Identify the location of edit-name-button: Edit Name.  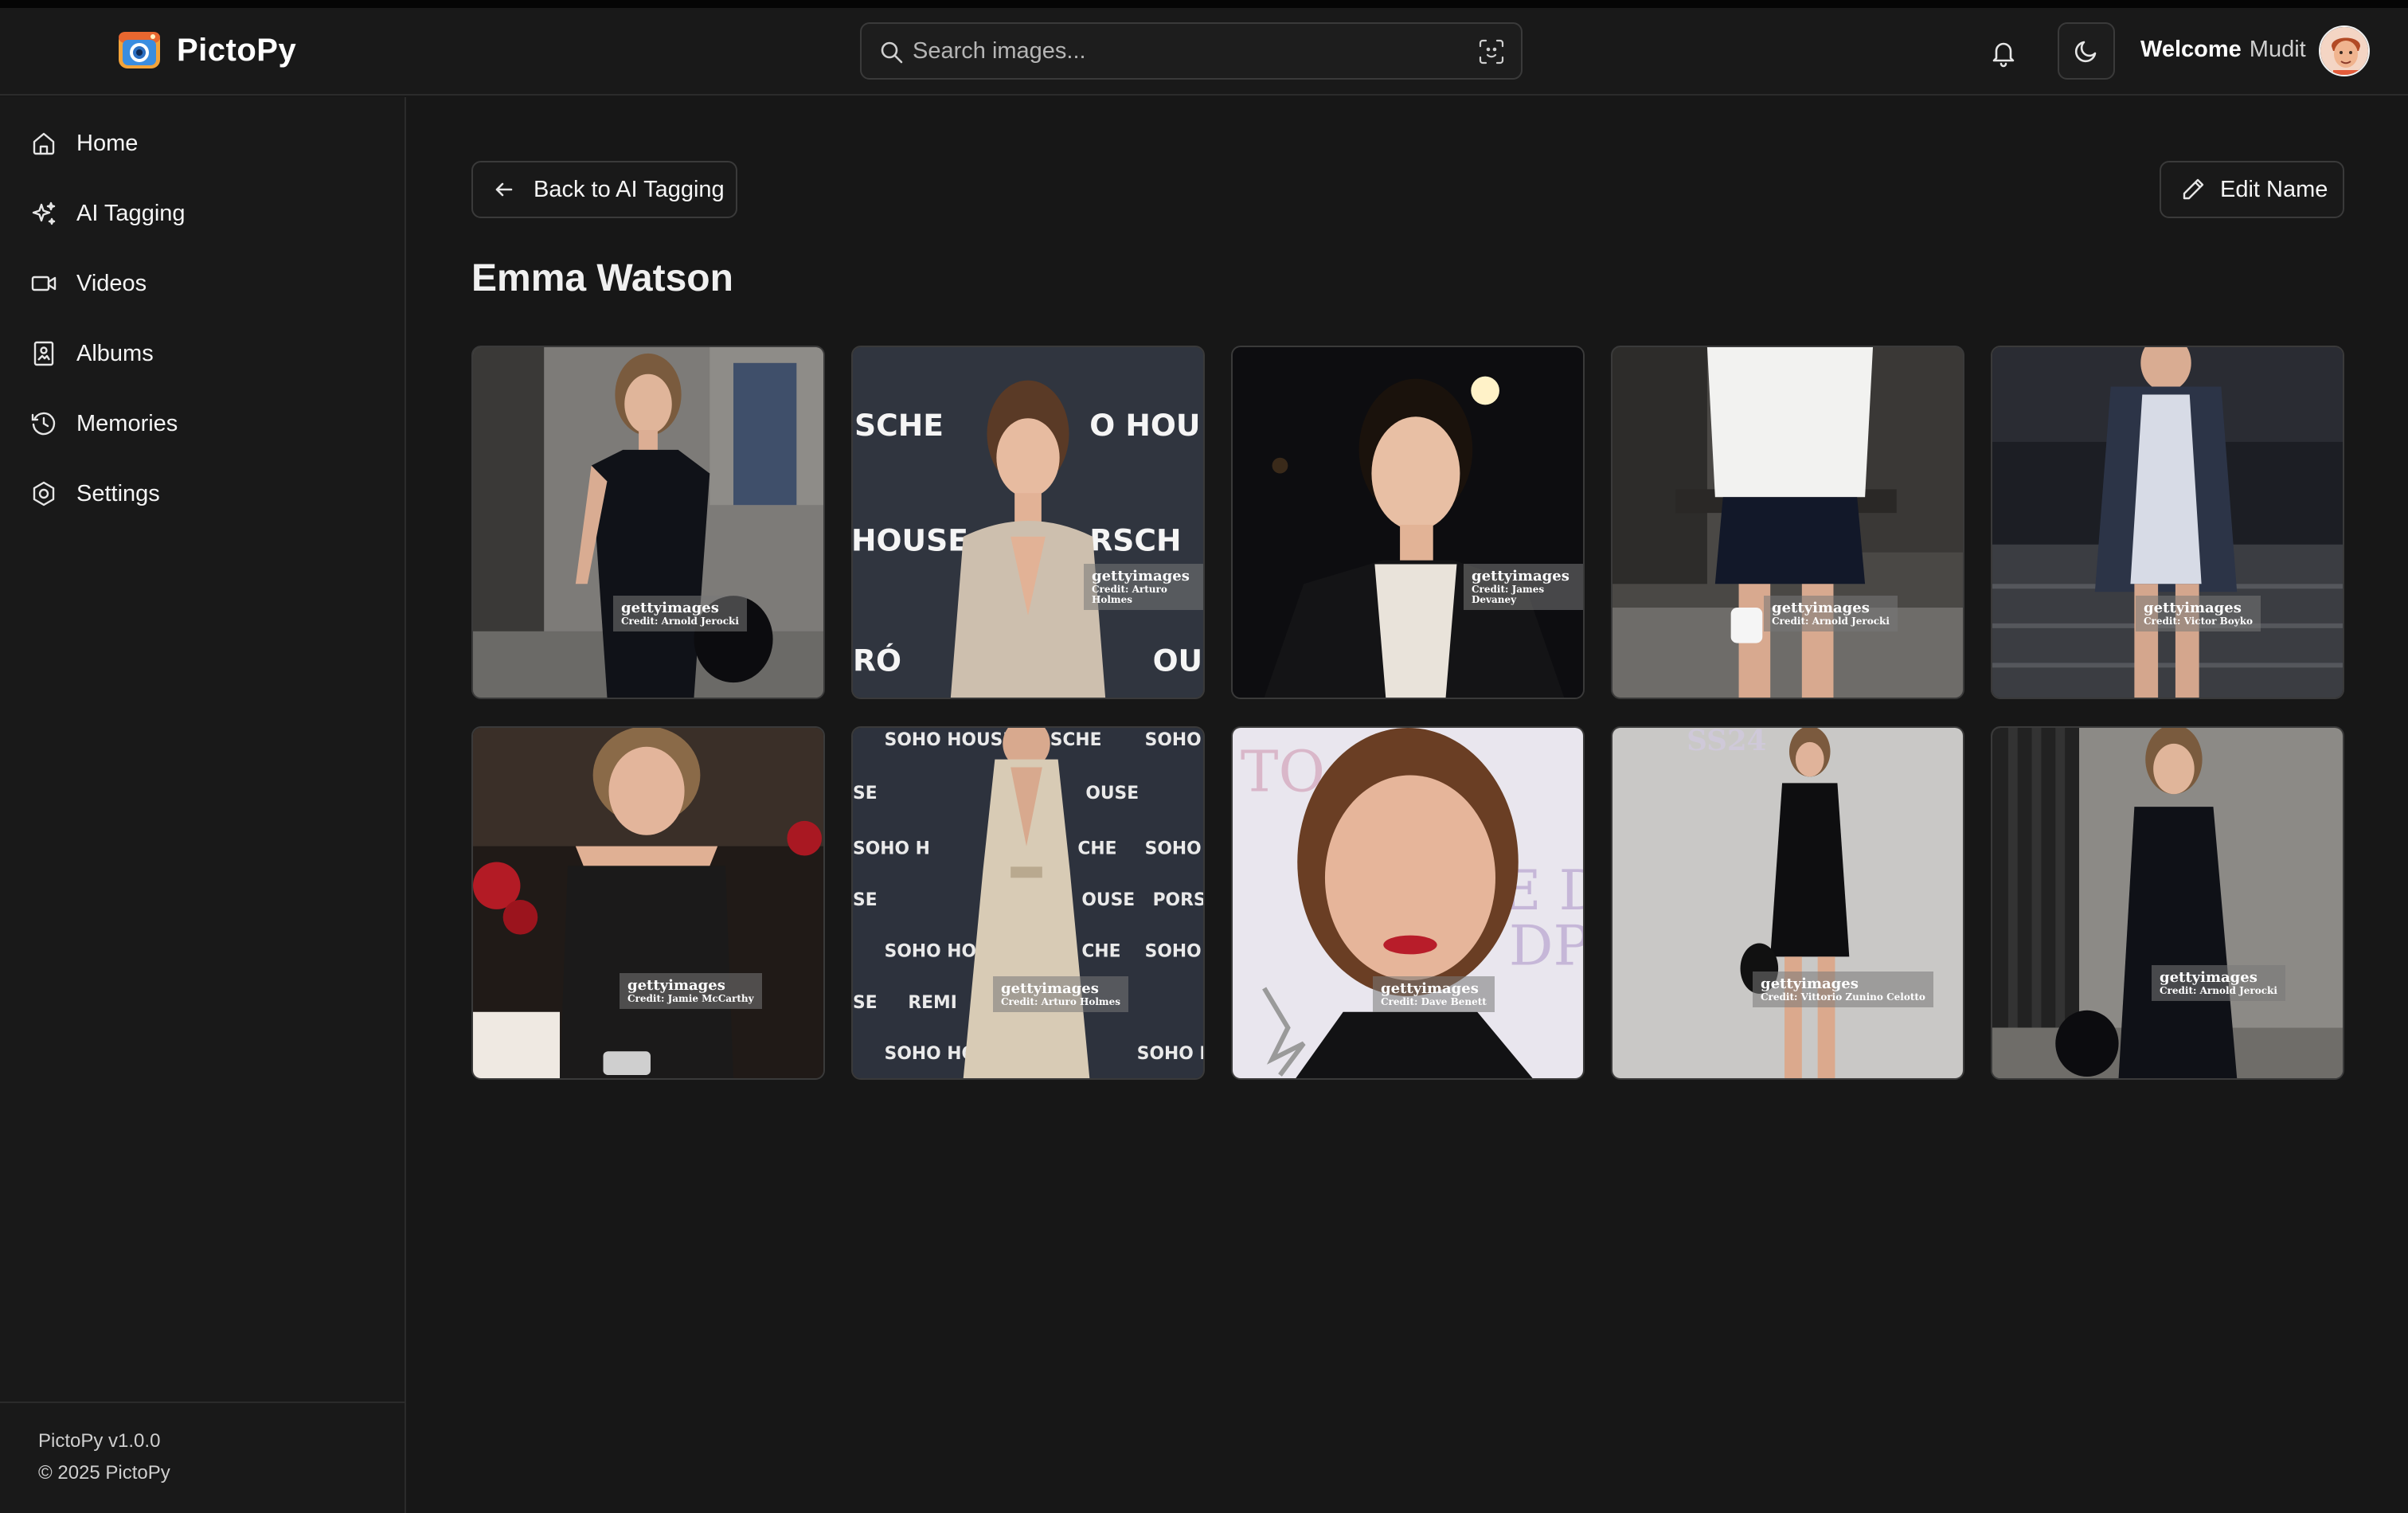
(2252, 189).